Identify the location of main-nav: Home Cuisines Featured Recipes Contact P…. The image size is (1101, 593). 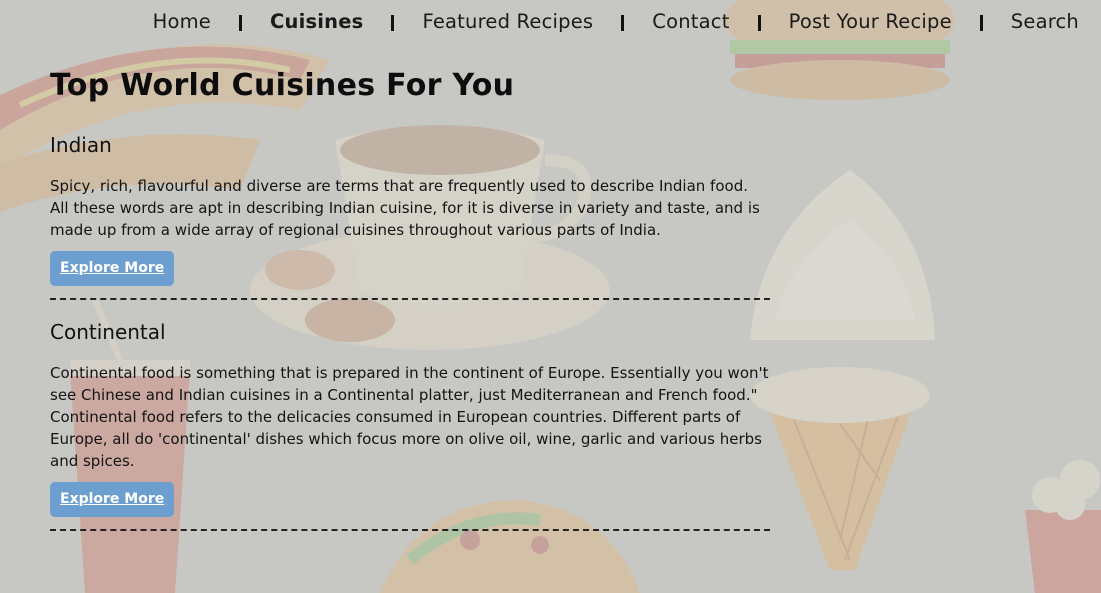
(616, 21).